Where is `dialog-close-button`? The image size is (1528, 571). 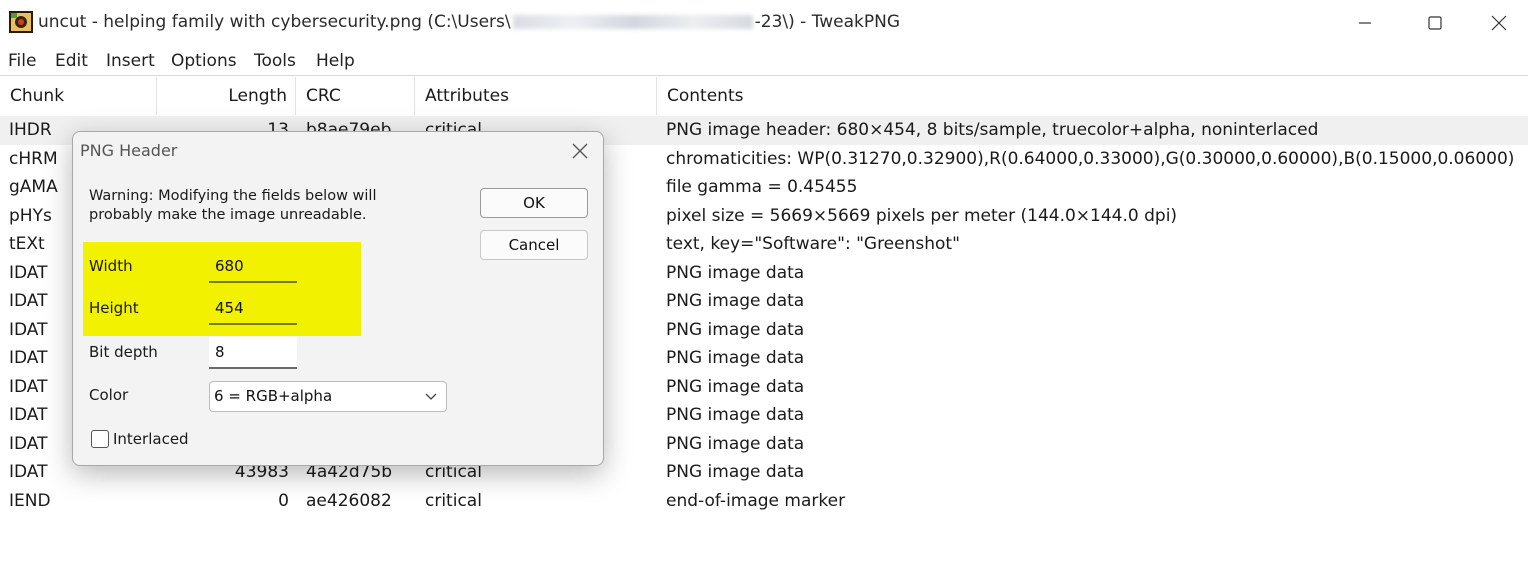 dialog-close-button is located at coordinates (580, 151).